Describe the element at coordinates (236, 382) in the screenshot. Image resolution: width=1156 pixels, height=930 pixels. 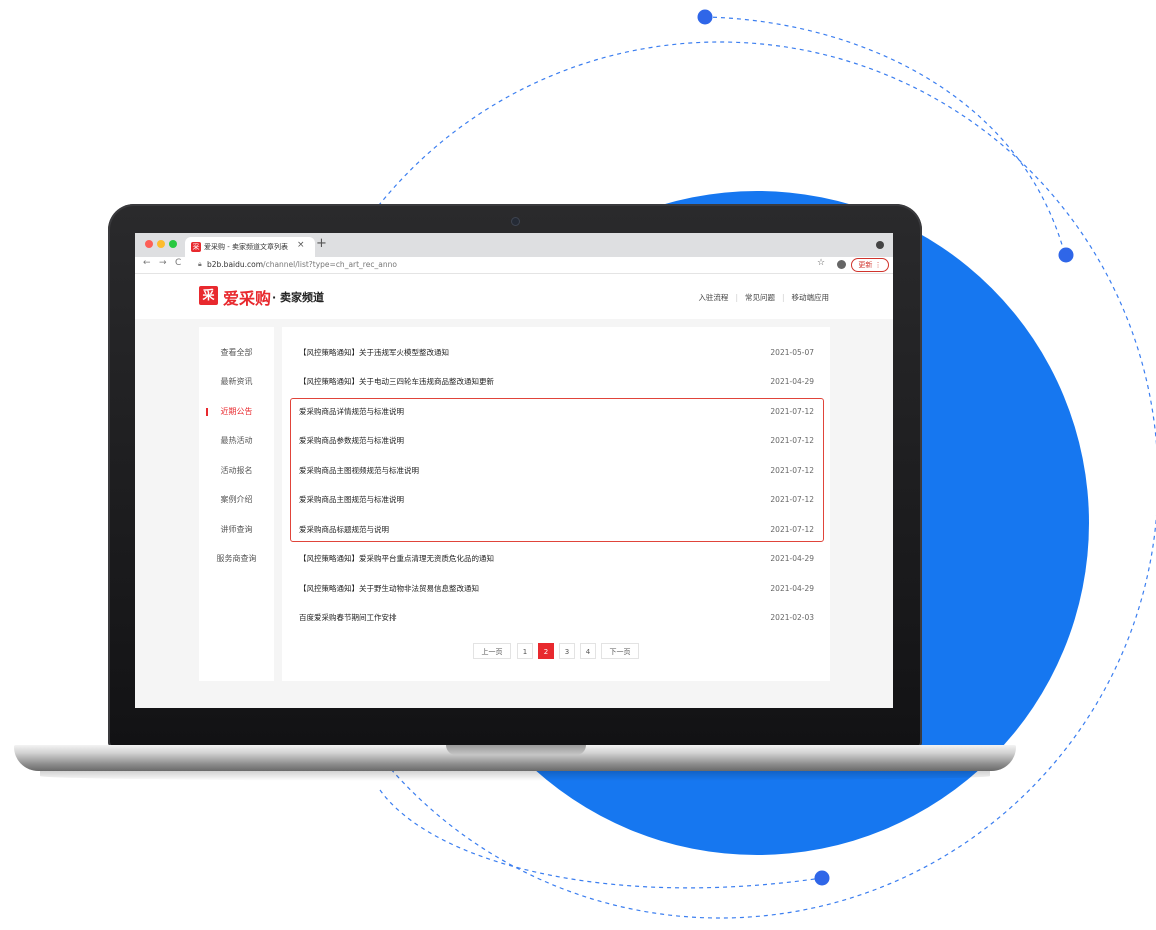
I see `sidebar-item-news: 最新资讯` at that location.